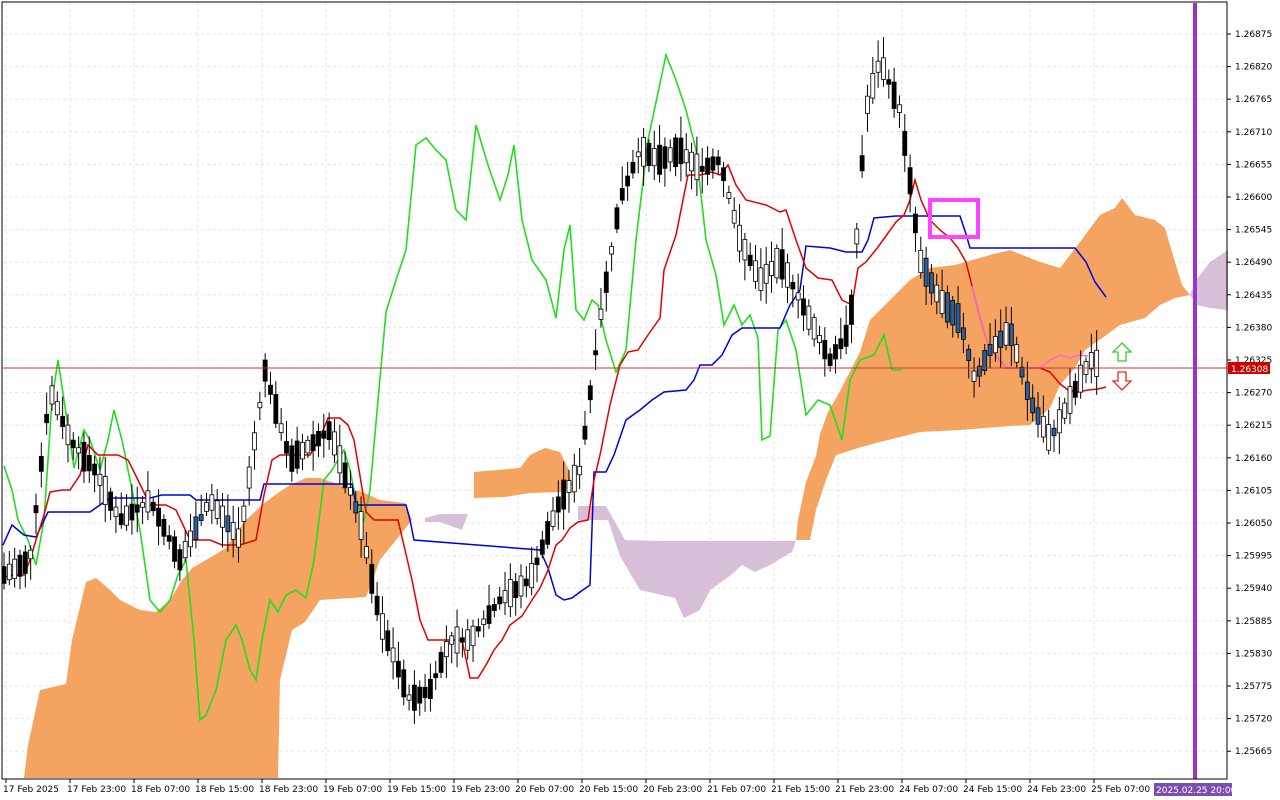  I want to click on x-tick-label: 19 Feb 07:00, so click(352, 790).